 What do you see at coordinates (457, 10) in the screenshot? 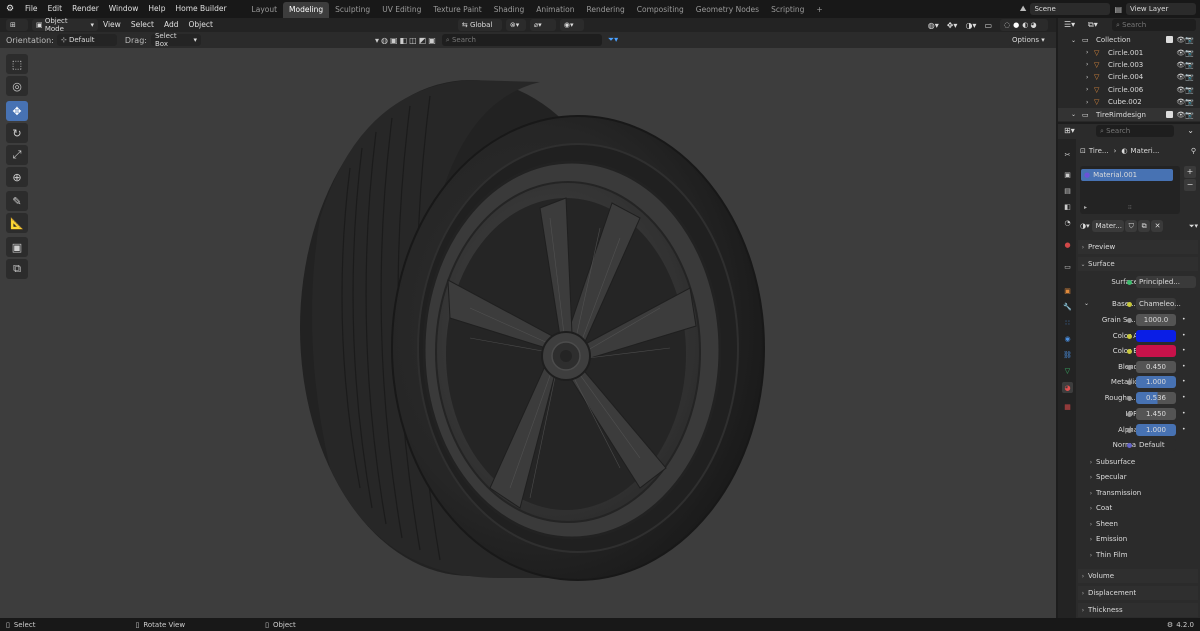
I see `tab-texture-paint: Texture Paint` at bounding box center [457, 10].